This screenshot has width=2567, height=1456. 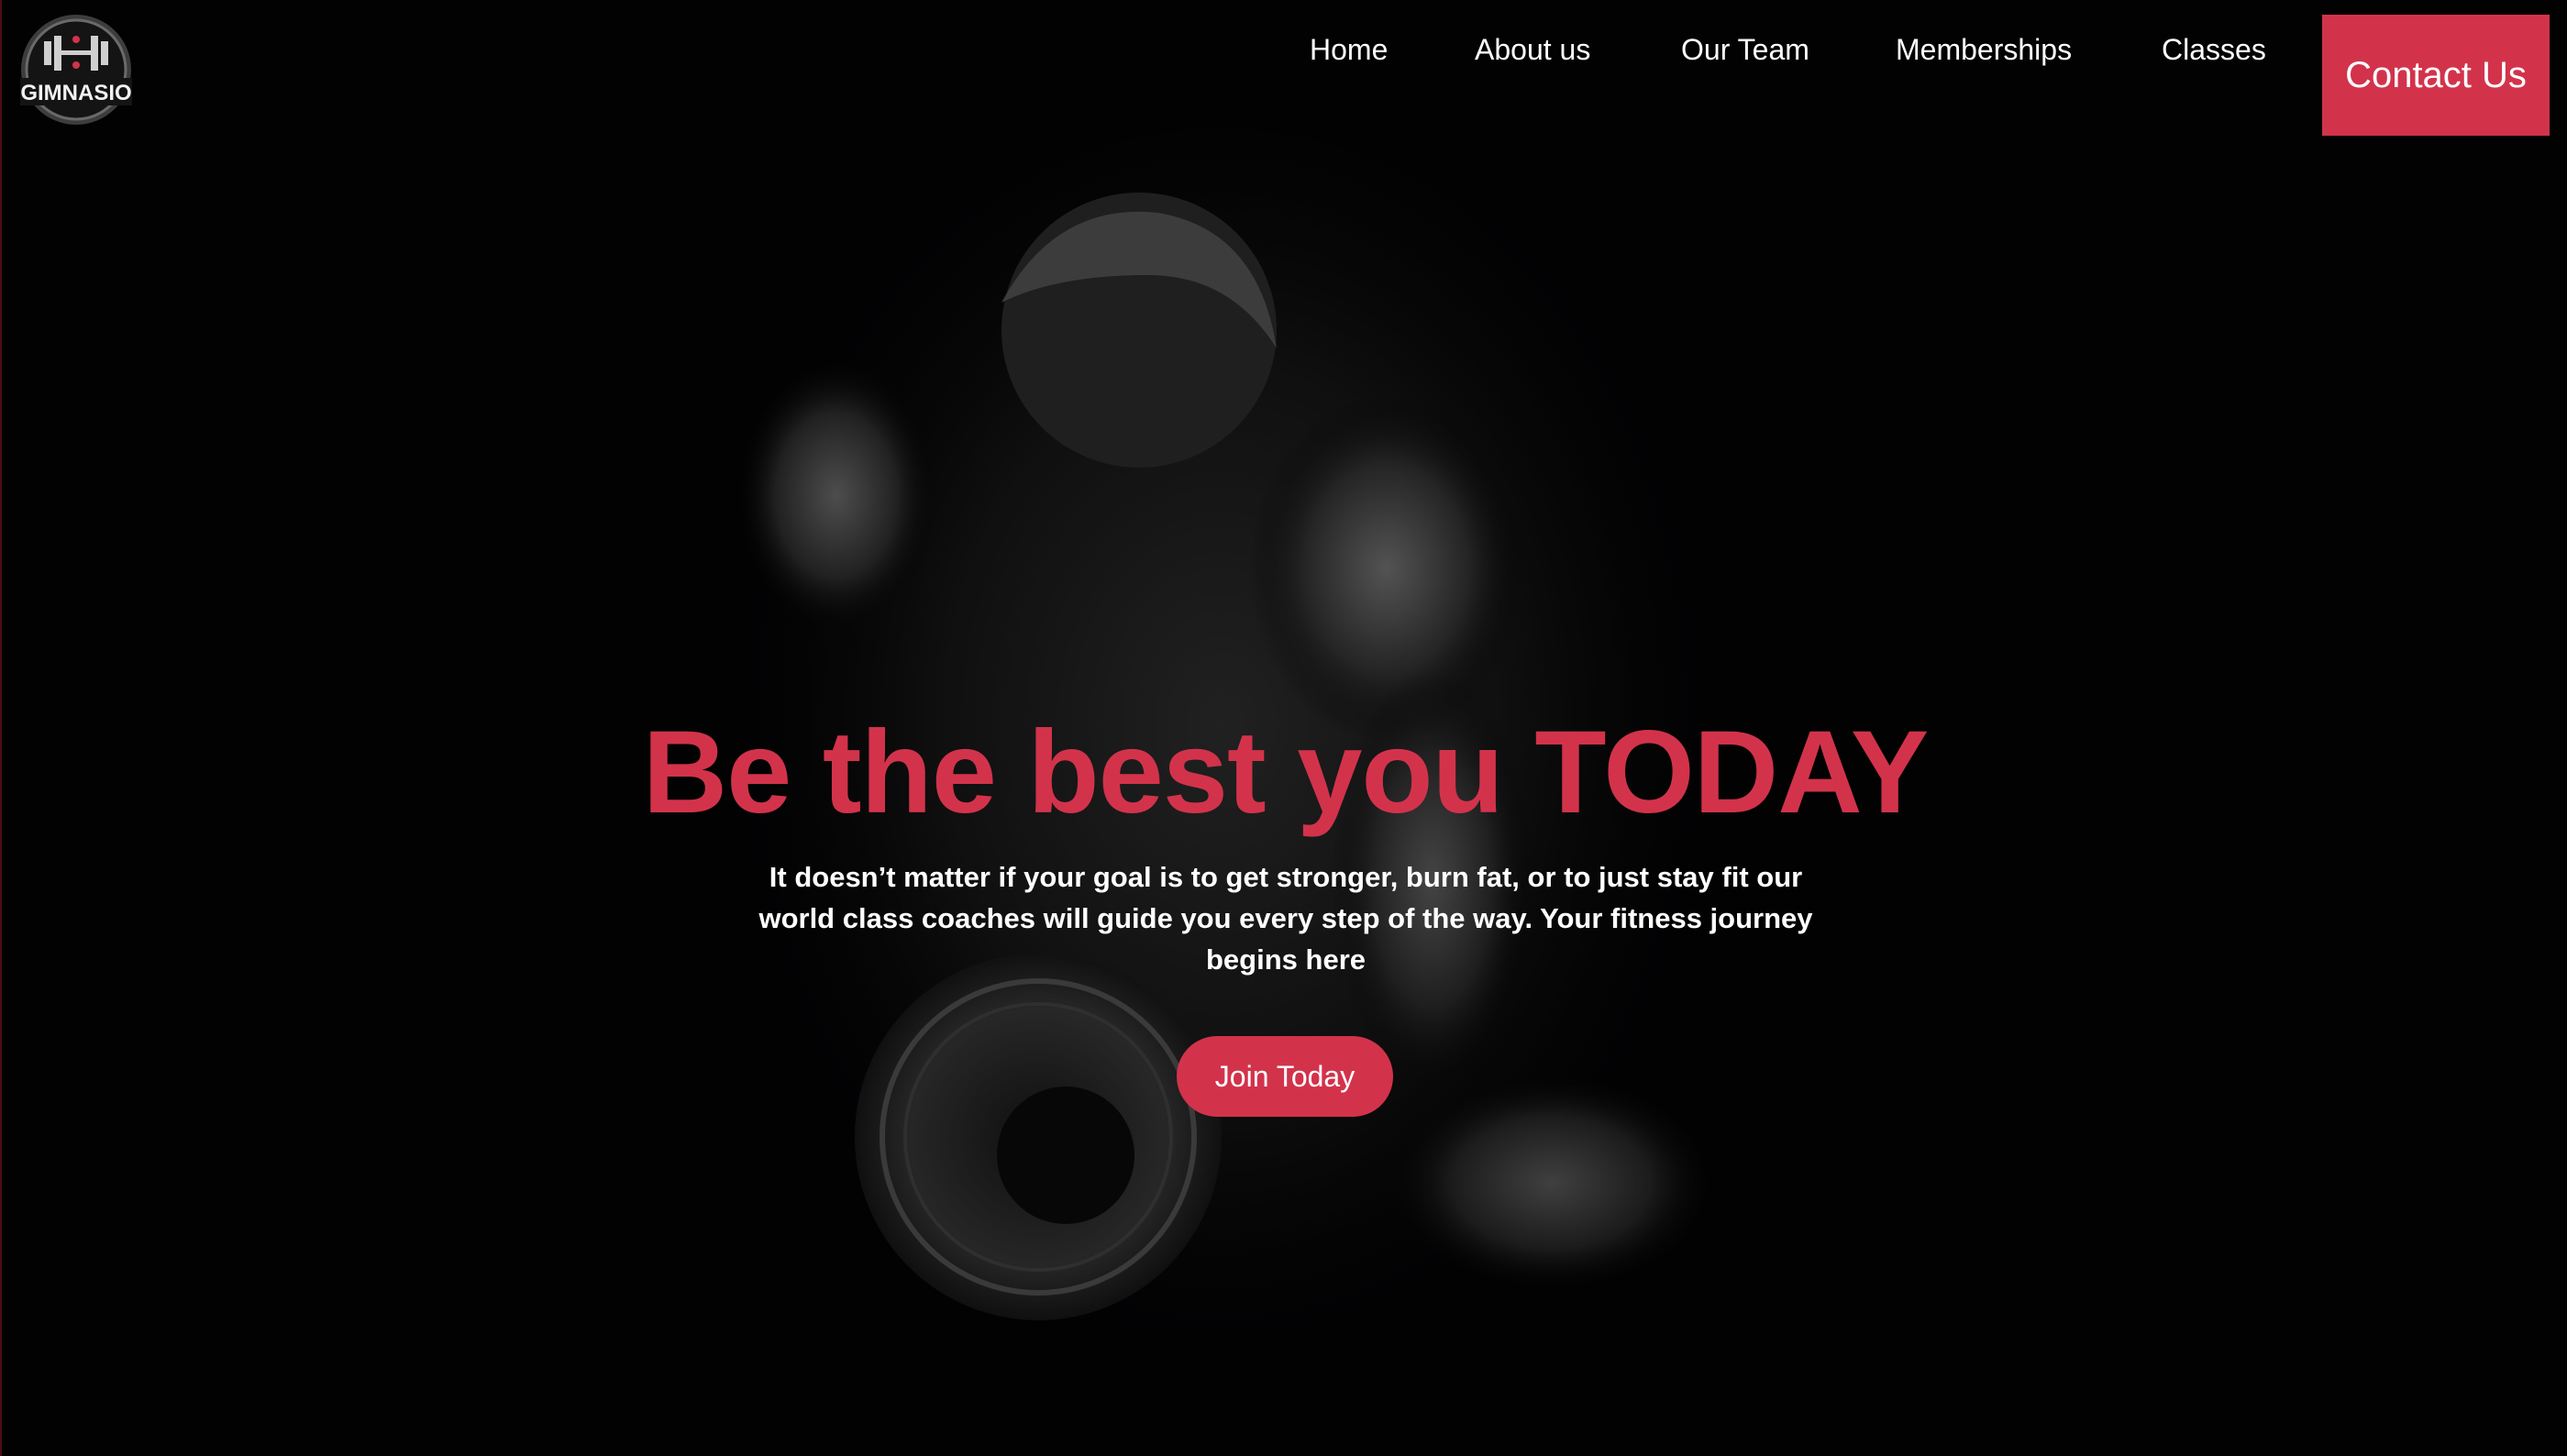 I want to click on nav-about-us: About us, so click(x=1533, y=50).